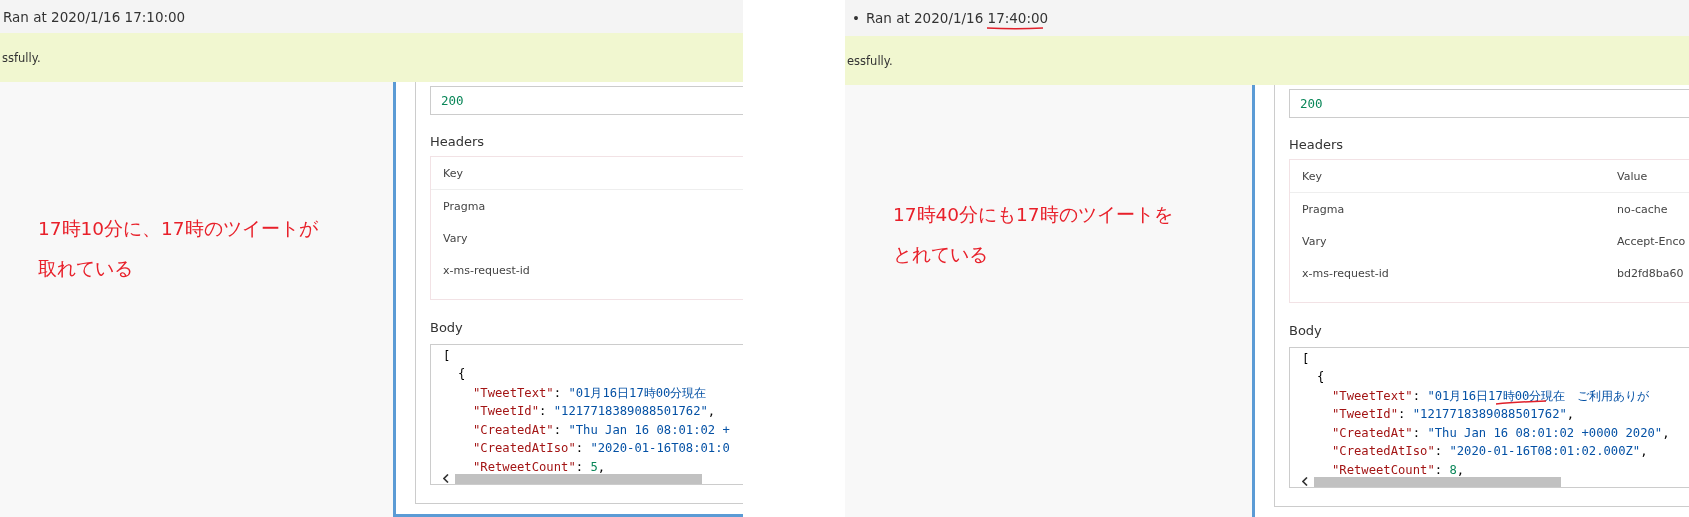  I want to click on banner-text: ssfully., so click(21, 57).